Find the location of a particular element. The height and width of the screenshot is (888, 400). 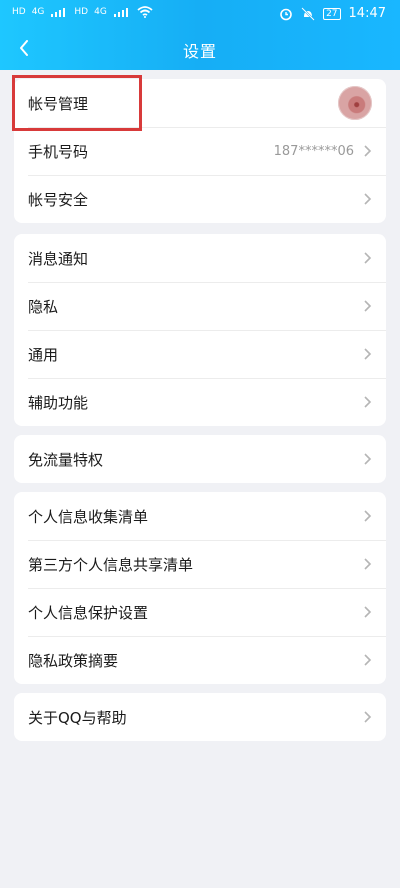

settings-row-general: 通用 is located at coordinates (200, 354).